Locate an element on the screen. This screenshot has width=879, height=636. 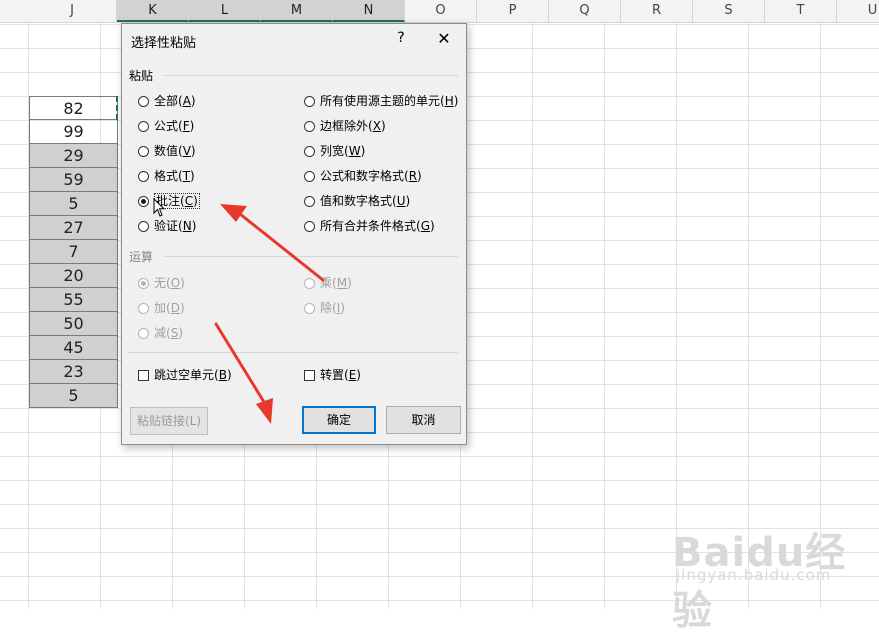
radio-label-text: 所有使用源主题的单元 is located at coordinates (380, 101).